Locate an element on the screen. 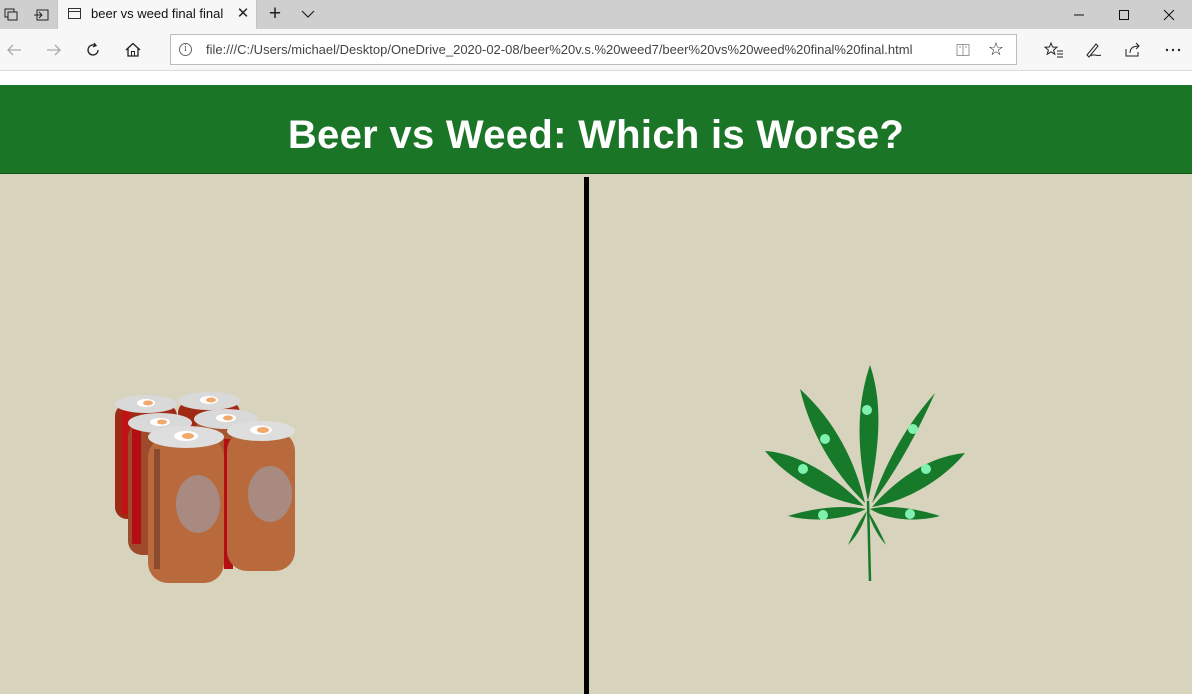  share-icon is located at coordinates (1133, 50).